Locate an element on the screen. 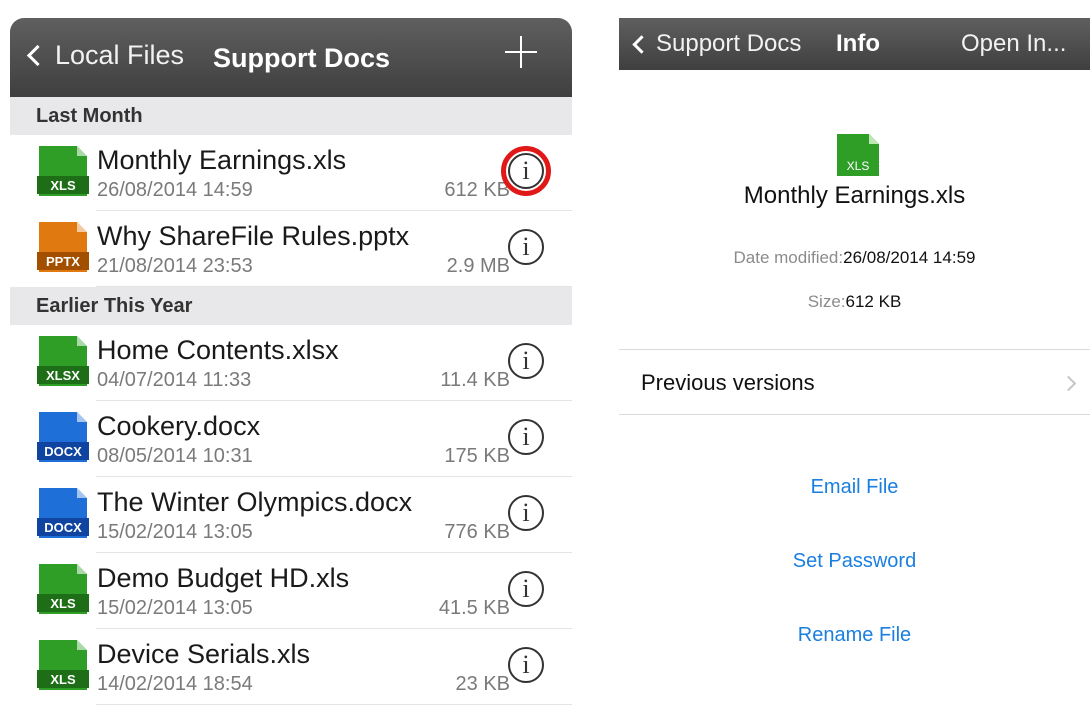  email-file-button: Email File is located at coordinates (854, 487).